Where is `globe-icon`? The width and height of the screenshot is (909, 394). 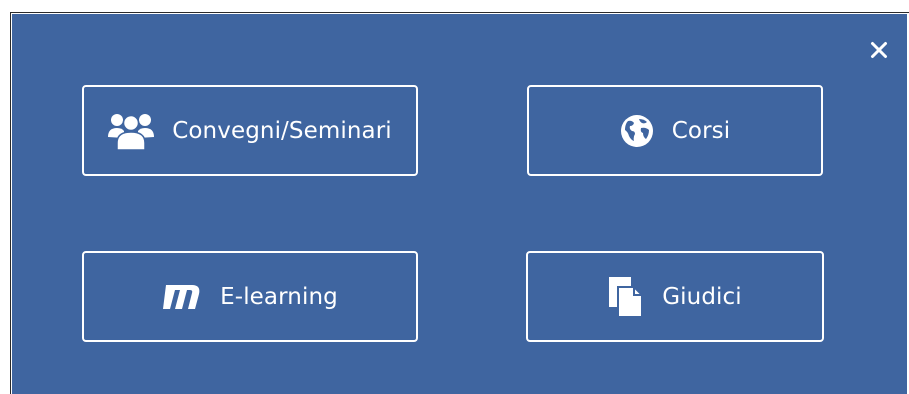
globe-icon is located at coordinates (637, 131).